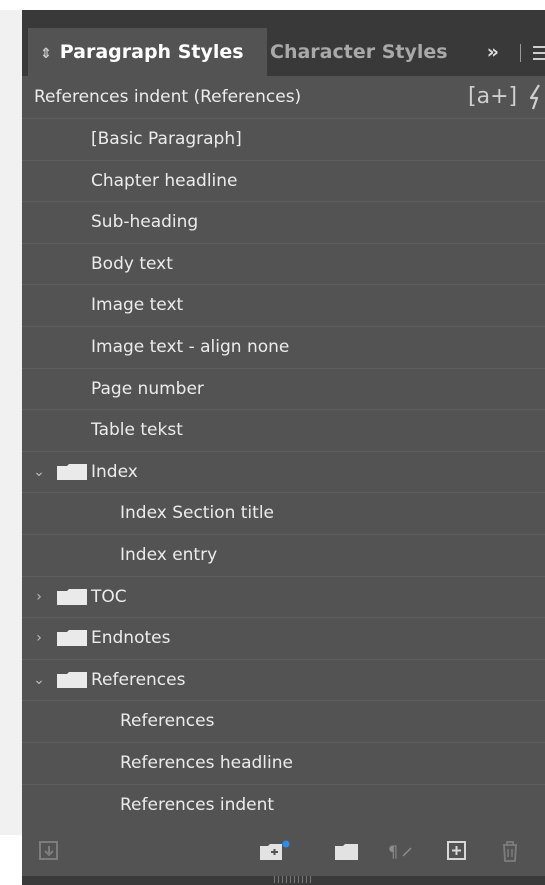 This screenshot has height=885, width=545. Describe the element at coordinates (400, 851) in the screenshot. I see `clear-overrides-icon: ¶` at that location.